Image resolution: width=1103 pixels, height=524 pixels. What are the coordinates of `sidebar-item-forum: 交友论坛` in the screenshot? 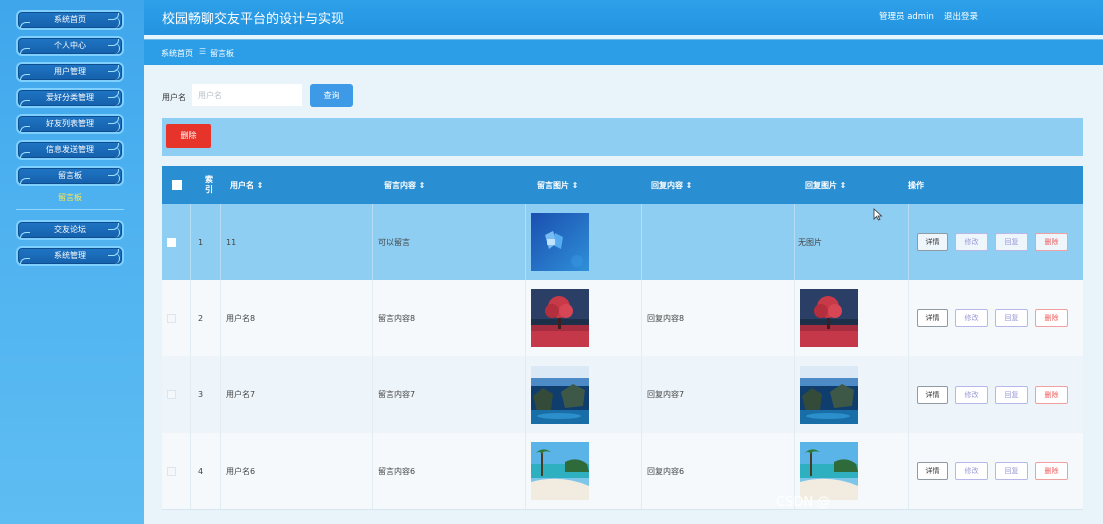 It's located at (70, 230).